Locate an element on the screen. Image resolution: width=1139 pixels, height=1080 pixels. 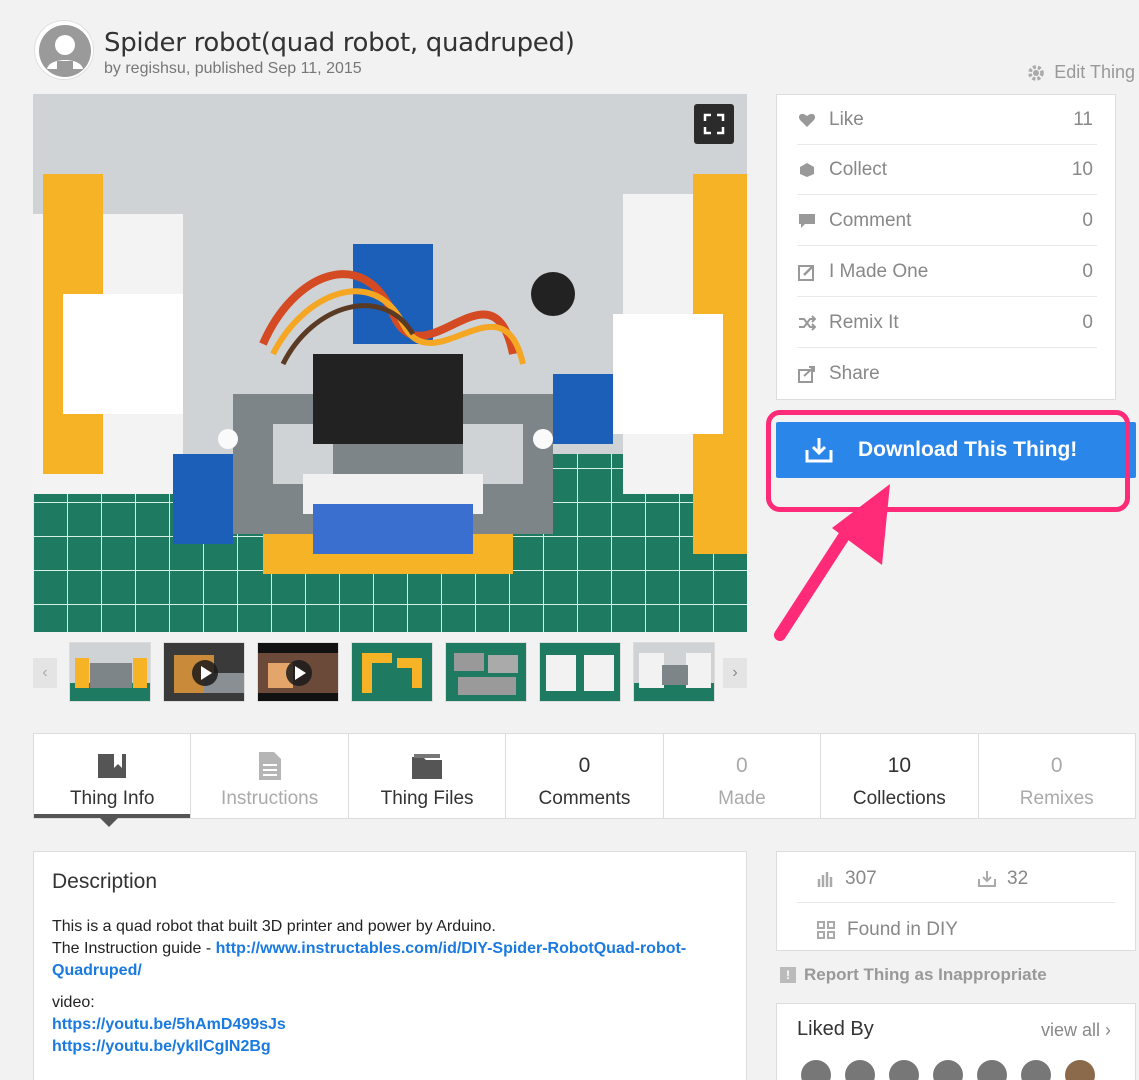
liked-by-panel: Liked By view all › is located at coordinates (956, 1041).